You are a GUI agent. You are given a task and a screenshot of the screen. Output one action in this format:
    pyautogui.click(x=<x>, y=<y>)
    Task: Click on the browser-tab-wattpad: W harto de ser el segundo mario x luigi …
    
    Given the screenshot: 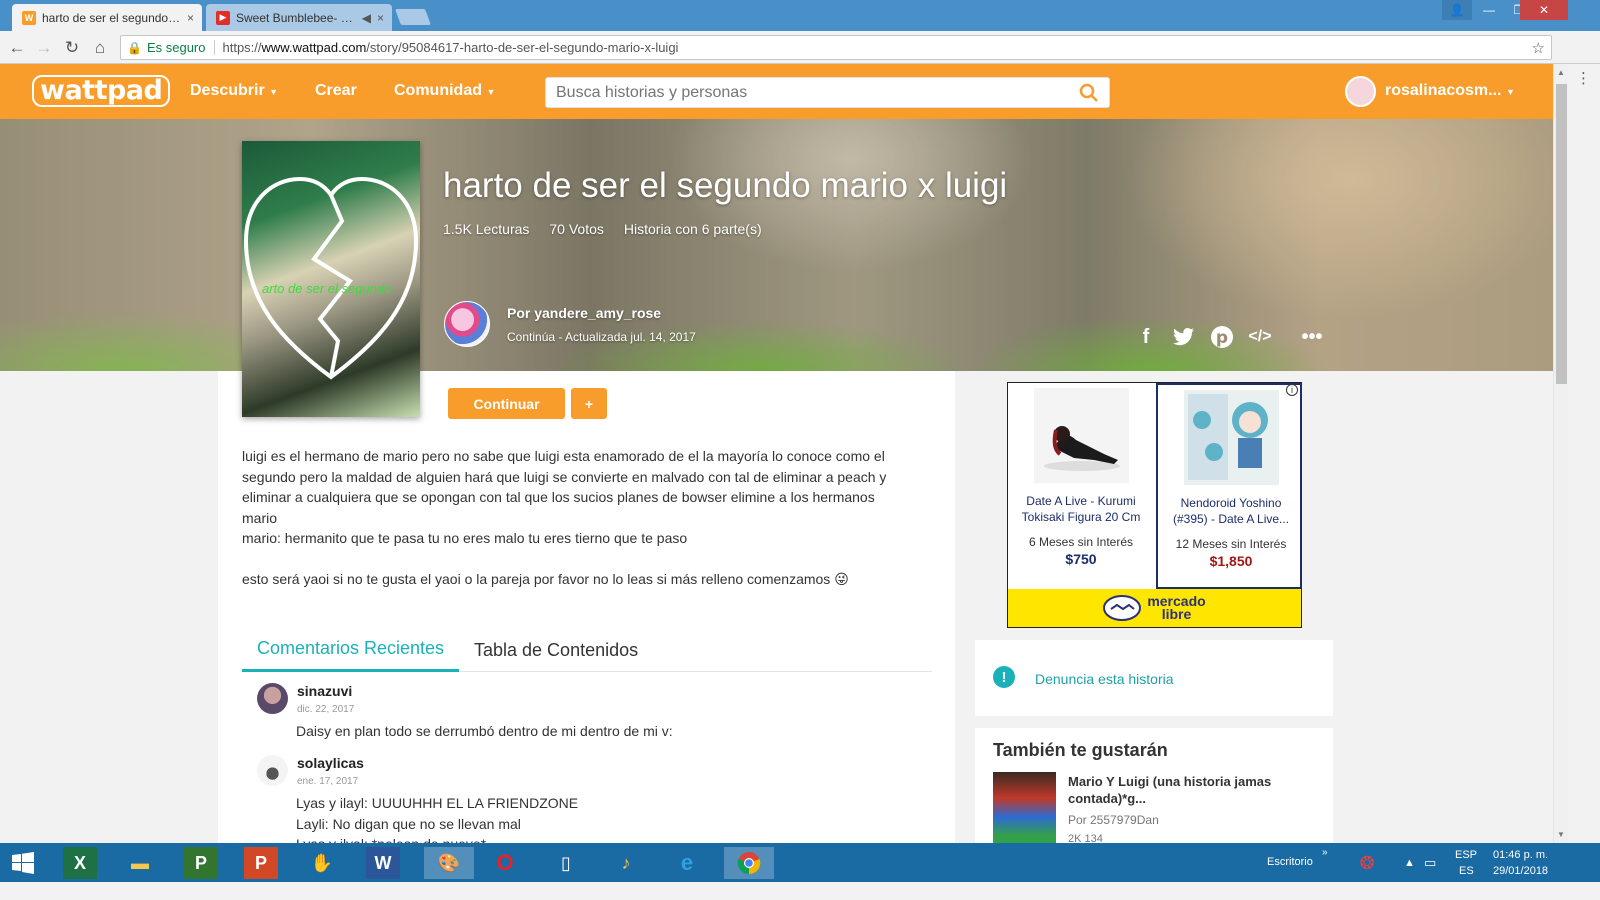 What is the action you would take?
    pyautogui.click(x=107, y=17)
    